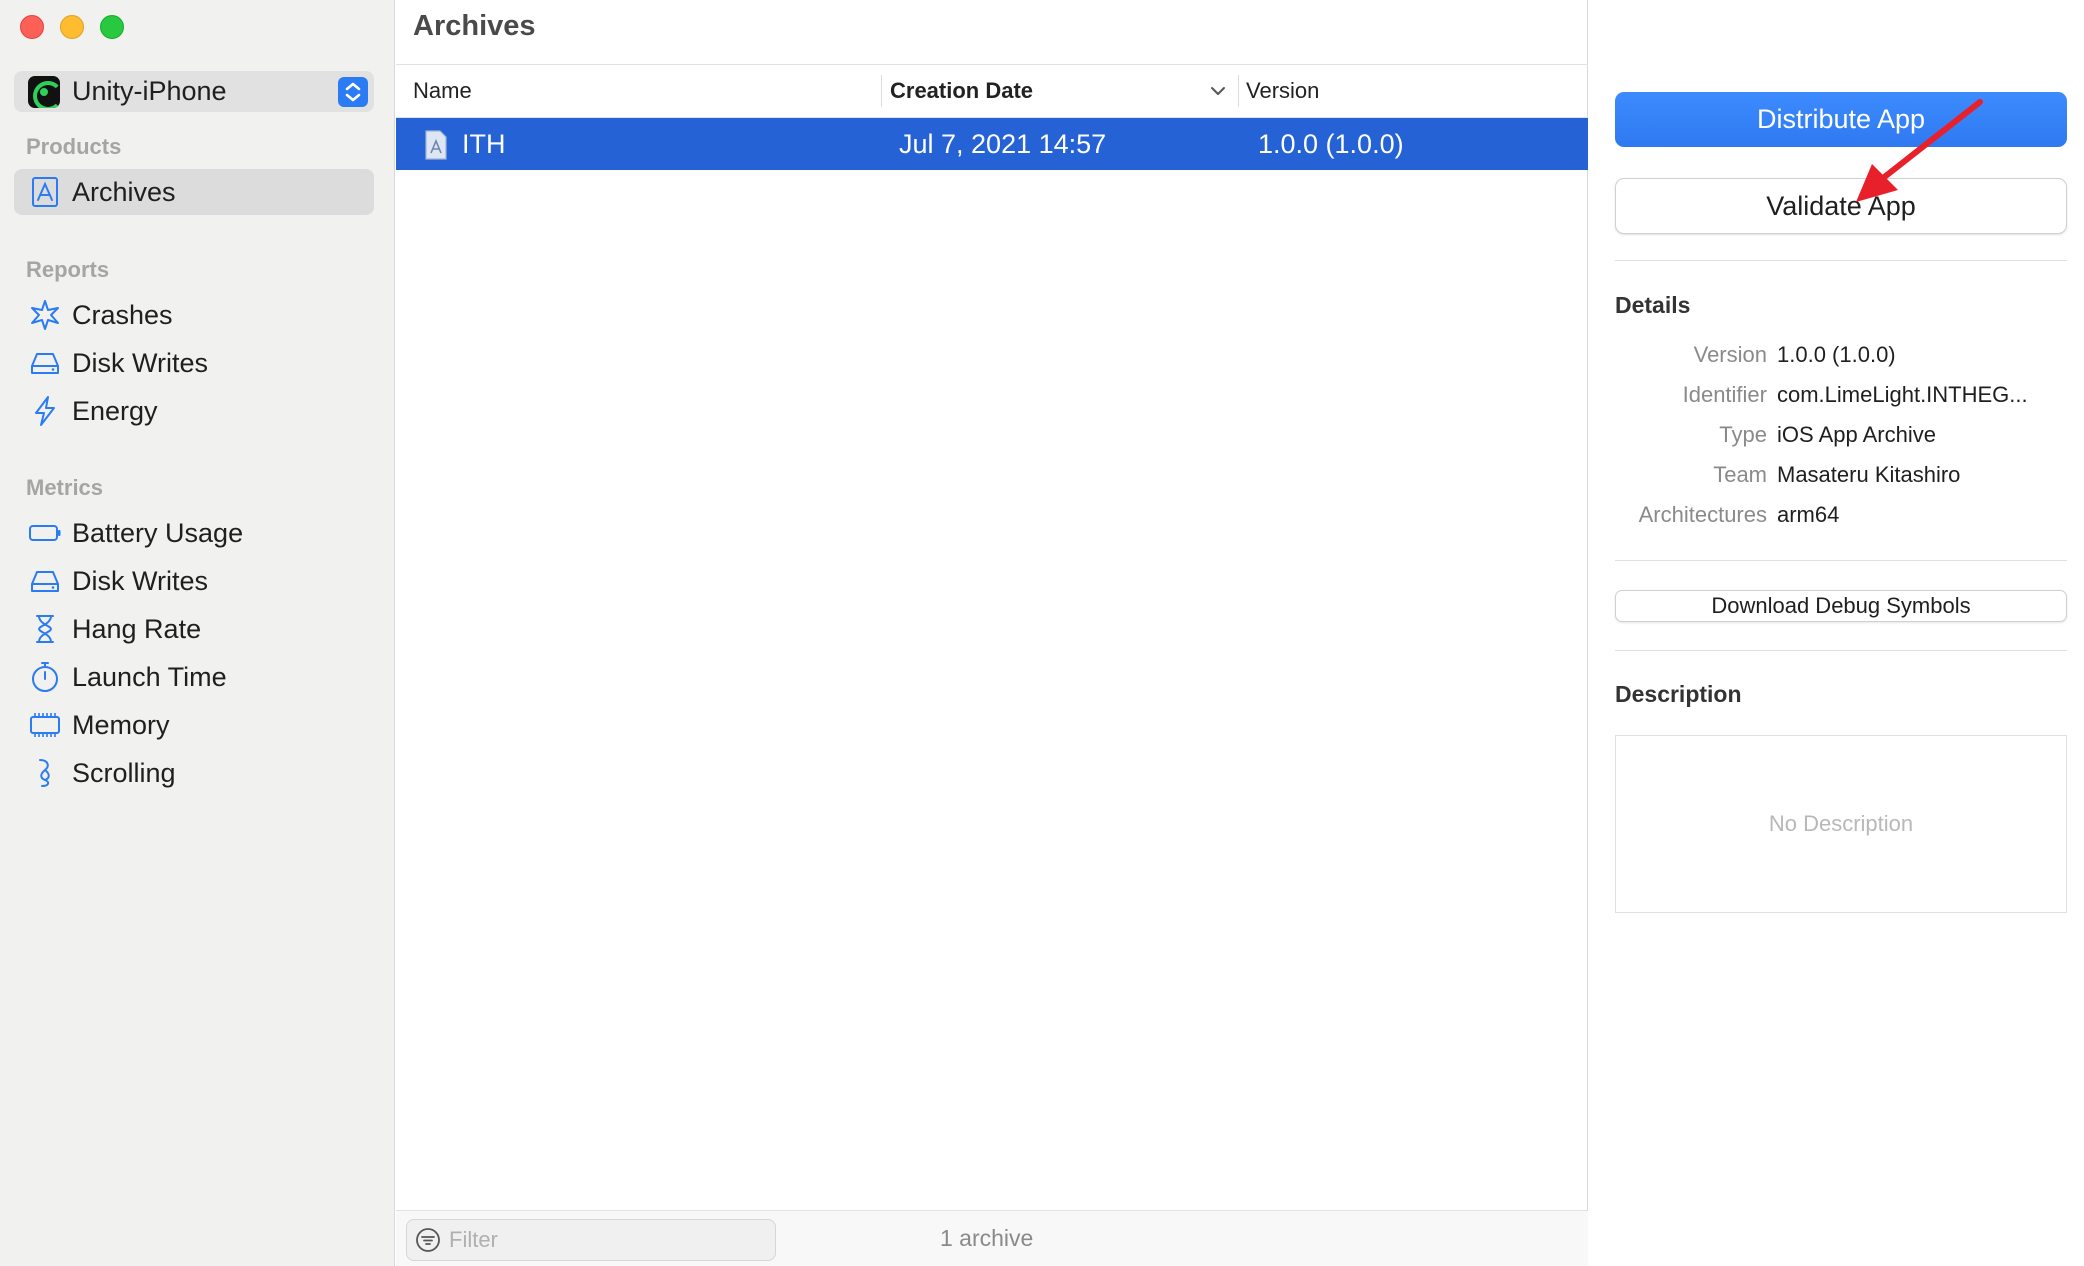 The width and height of the screenshot is (2084, 1266). I want to click on scheme-label: Unity-iPhone, so click(149, 91).